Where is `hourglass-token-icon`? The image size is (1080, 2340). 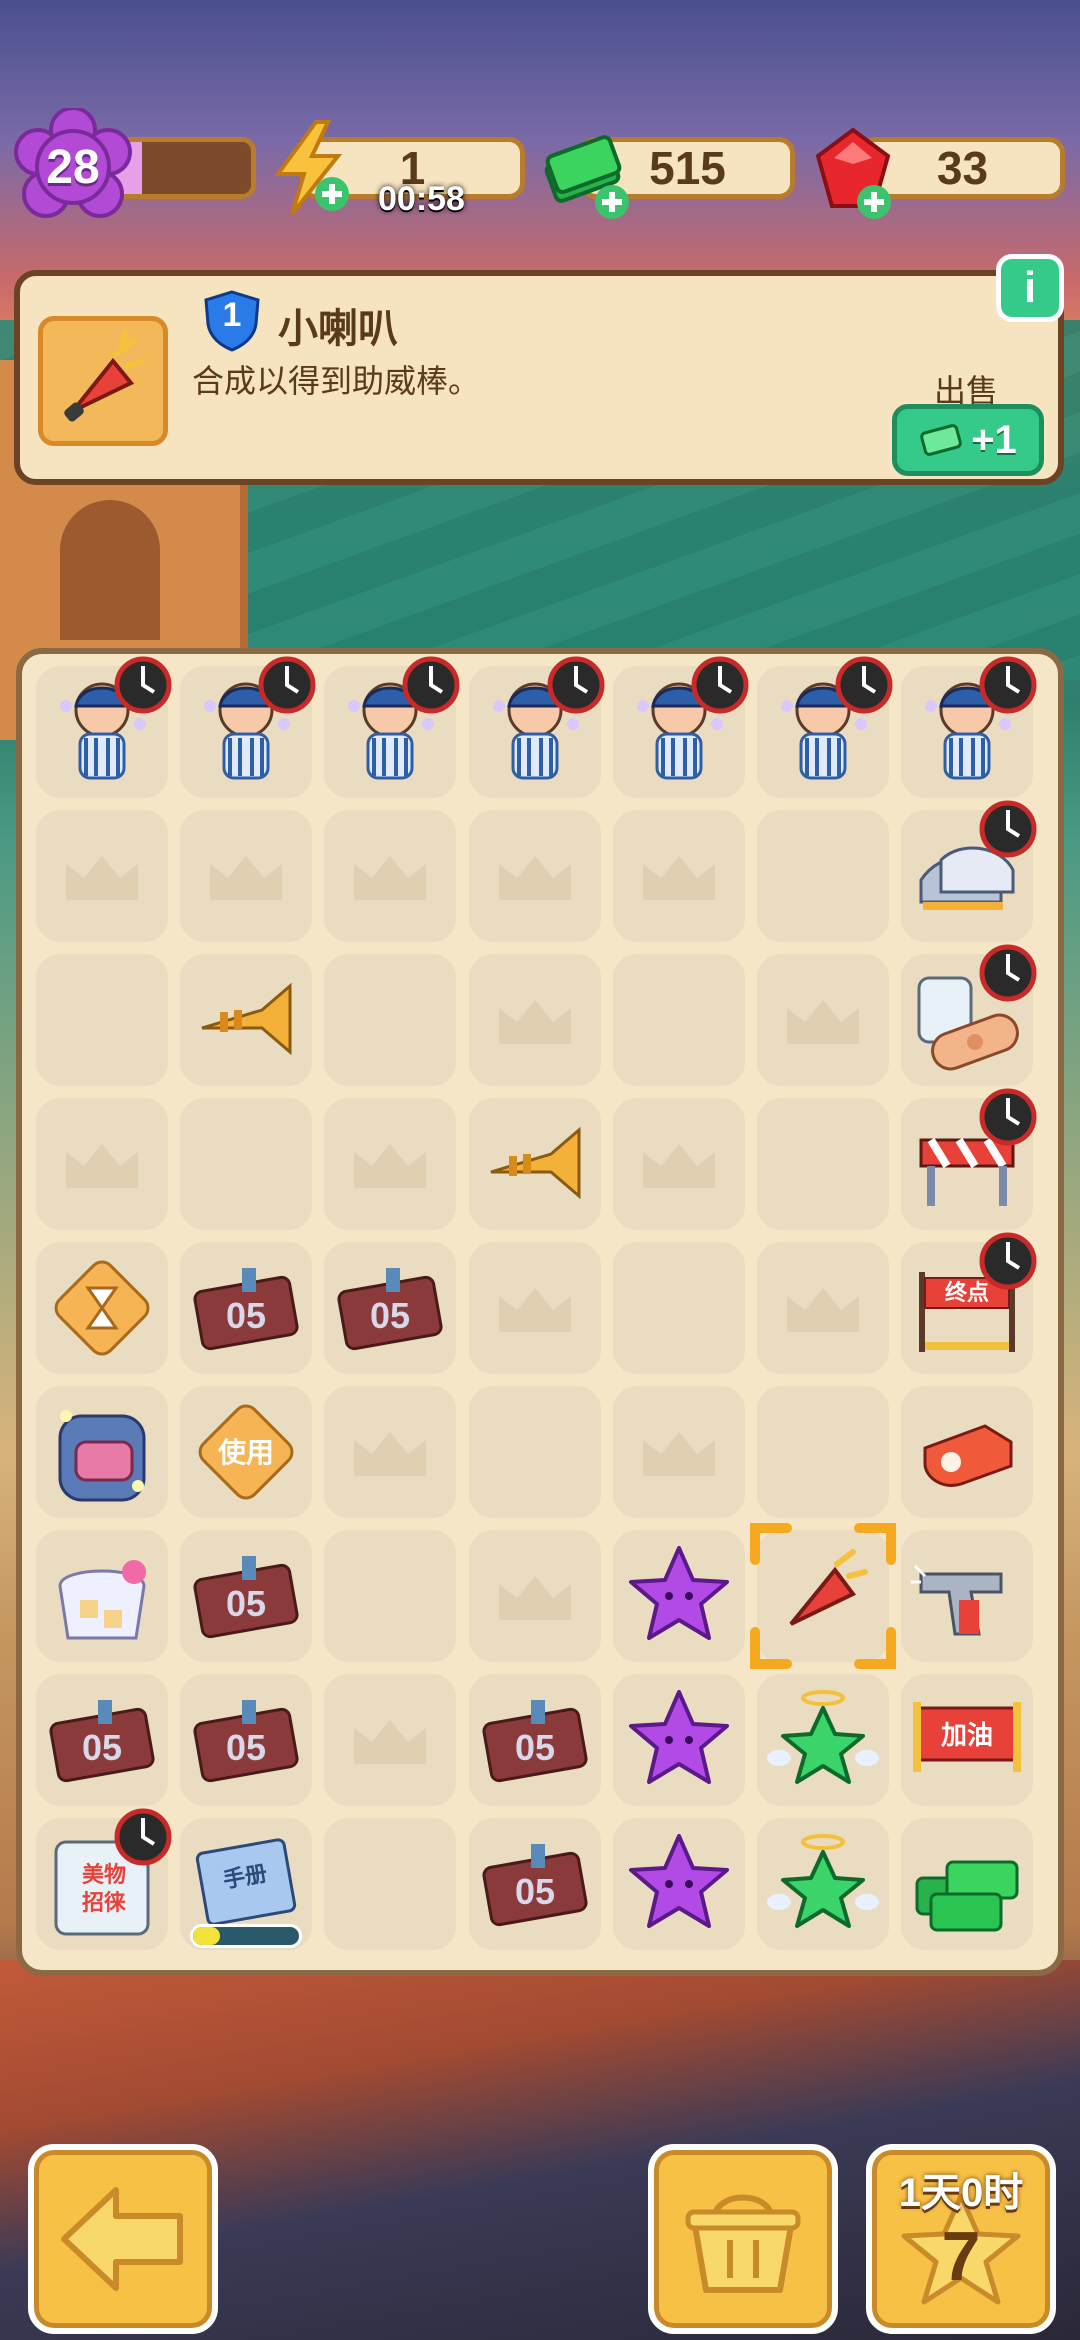 hourglass-token-icon is located at coordinates (102, 1308).